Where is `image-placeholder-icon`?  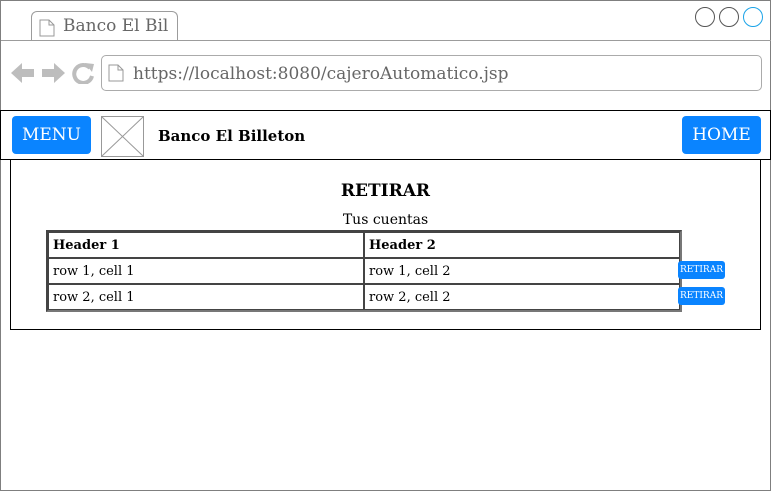
image-placeholder-icon is located at coordinates (122, 136).